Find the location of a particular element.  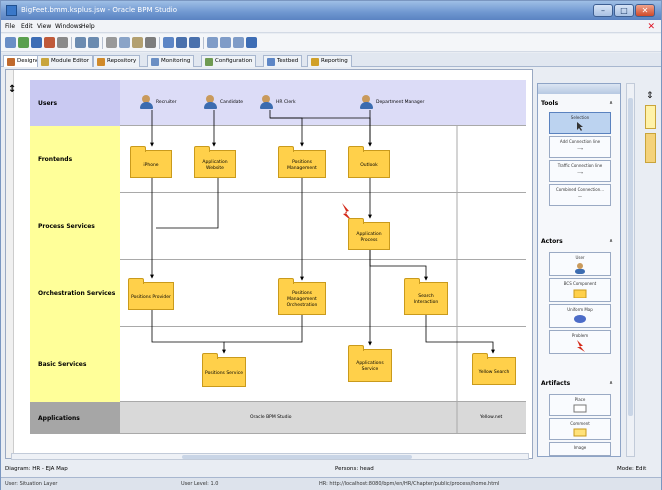

palette-actor-problem: Problem is located at coordinates (580, 342).